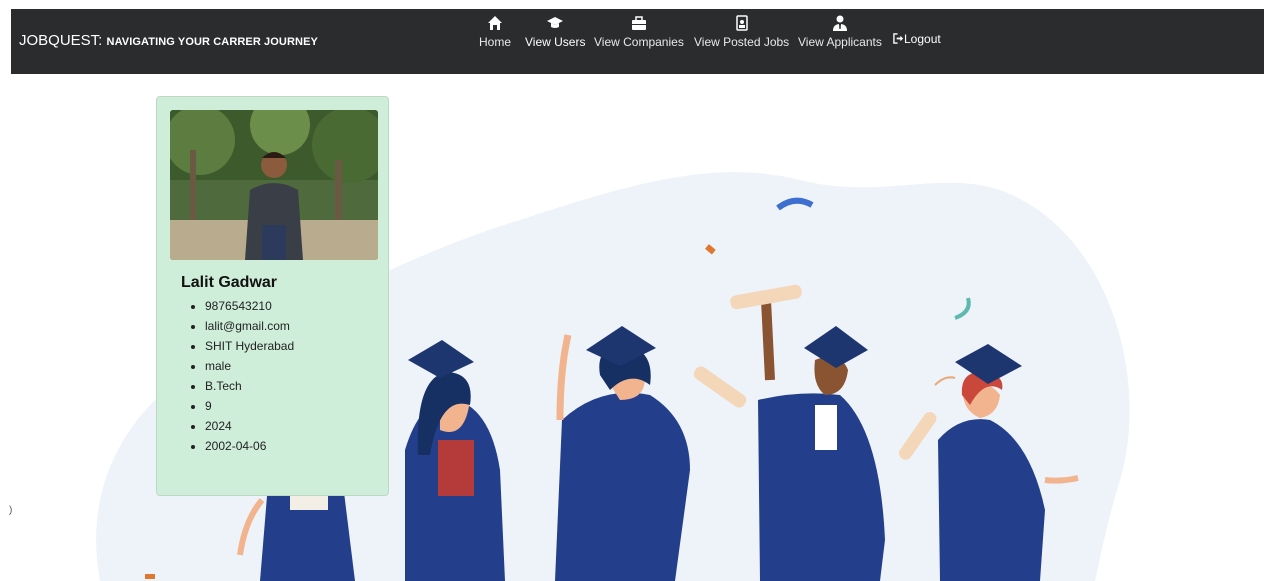 This screenshot has height=581, width=1270. I want to click on confetti, so click(150, 576).